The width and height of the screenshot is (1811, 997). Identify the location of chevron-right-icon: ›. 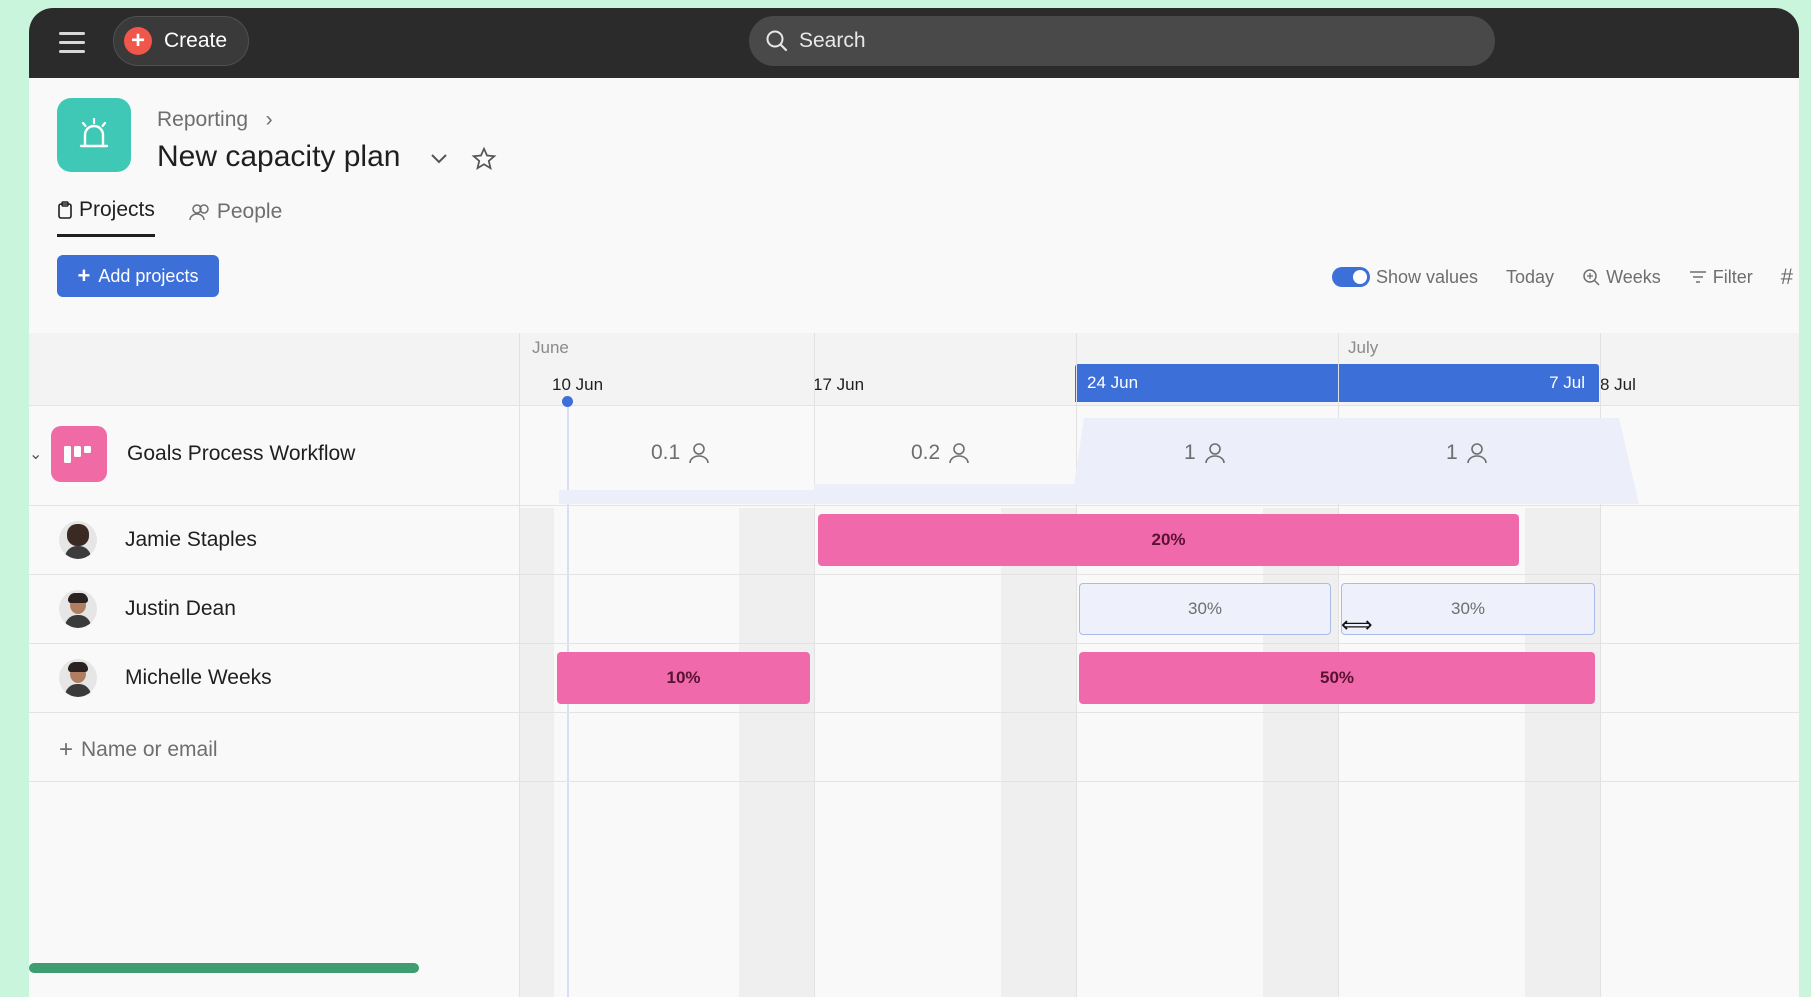
(263, 119).